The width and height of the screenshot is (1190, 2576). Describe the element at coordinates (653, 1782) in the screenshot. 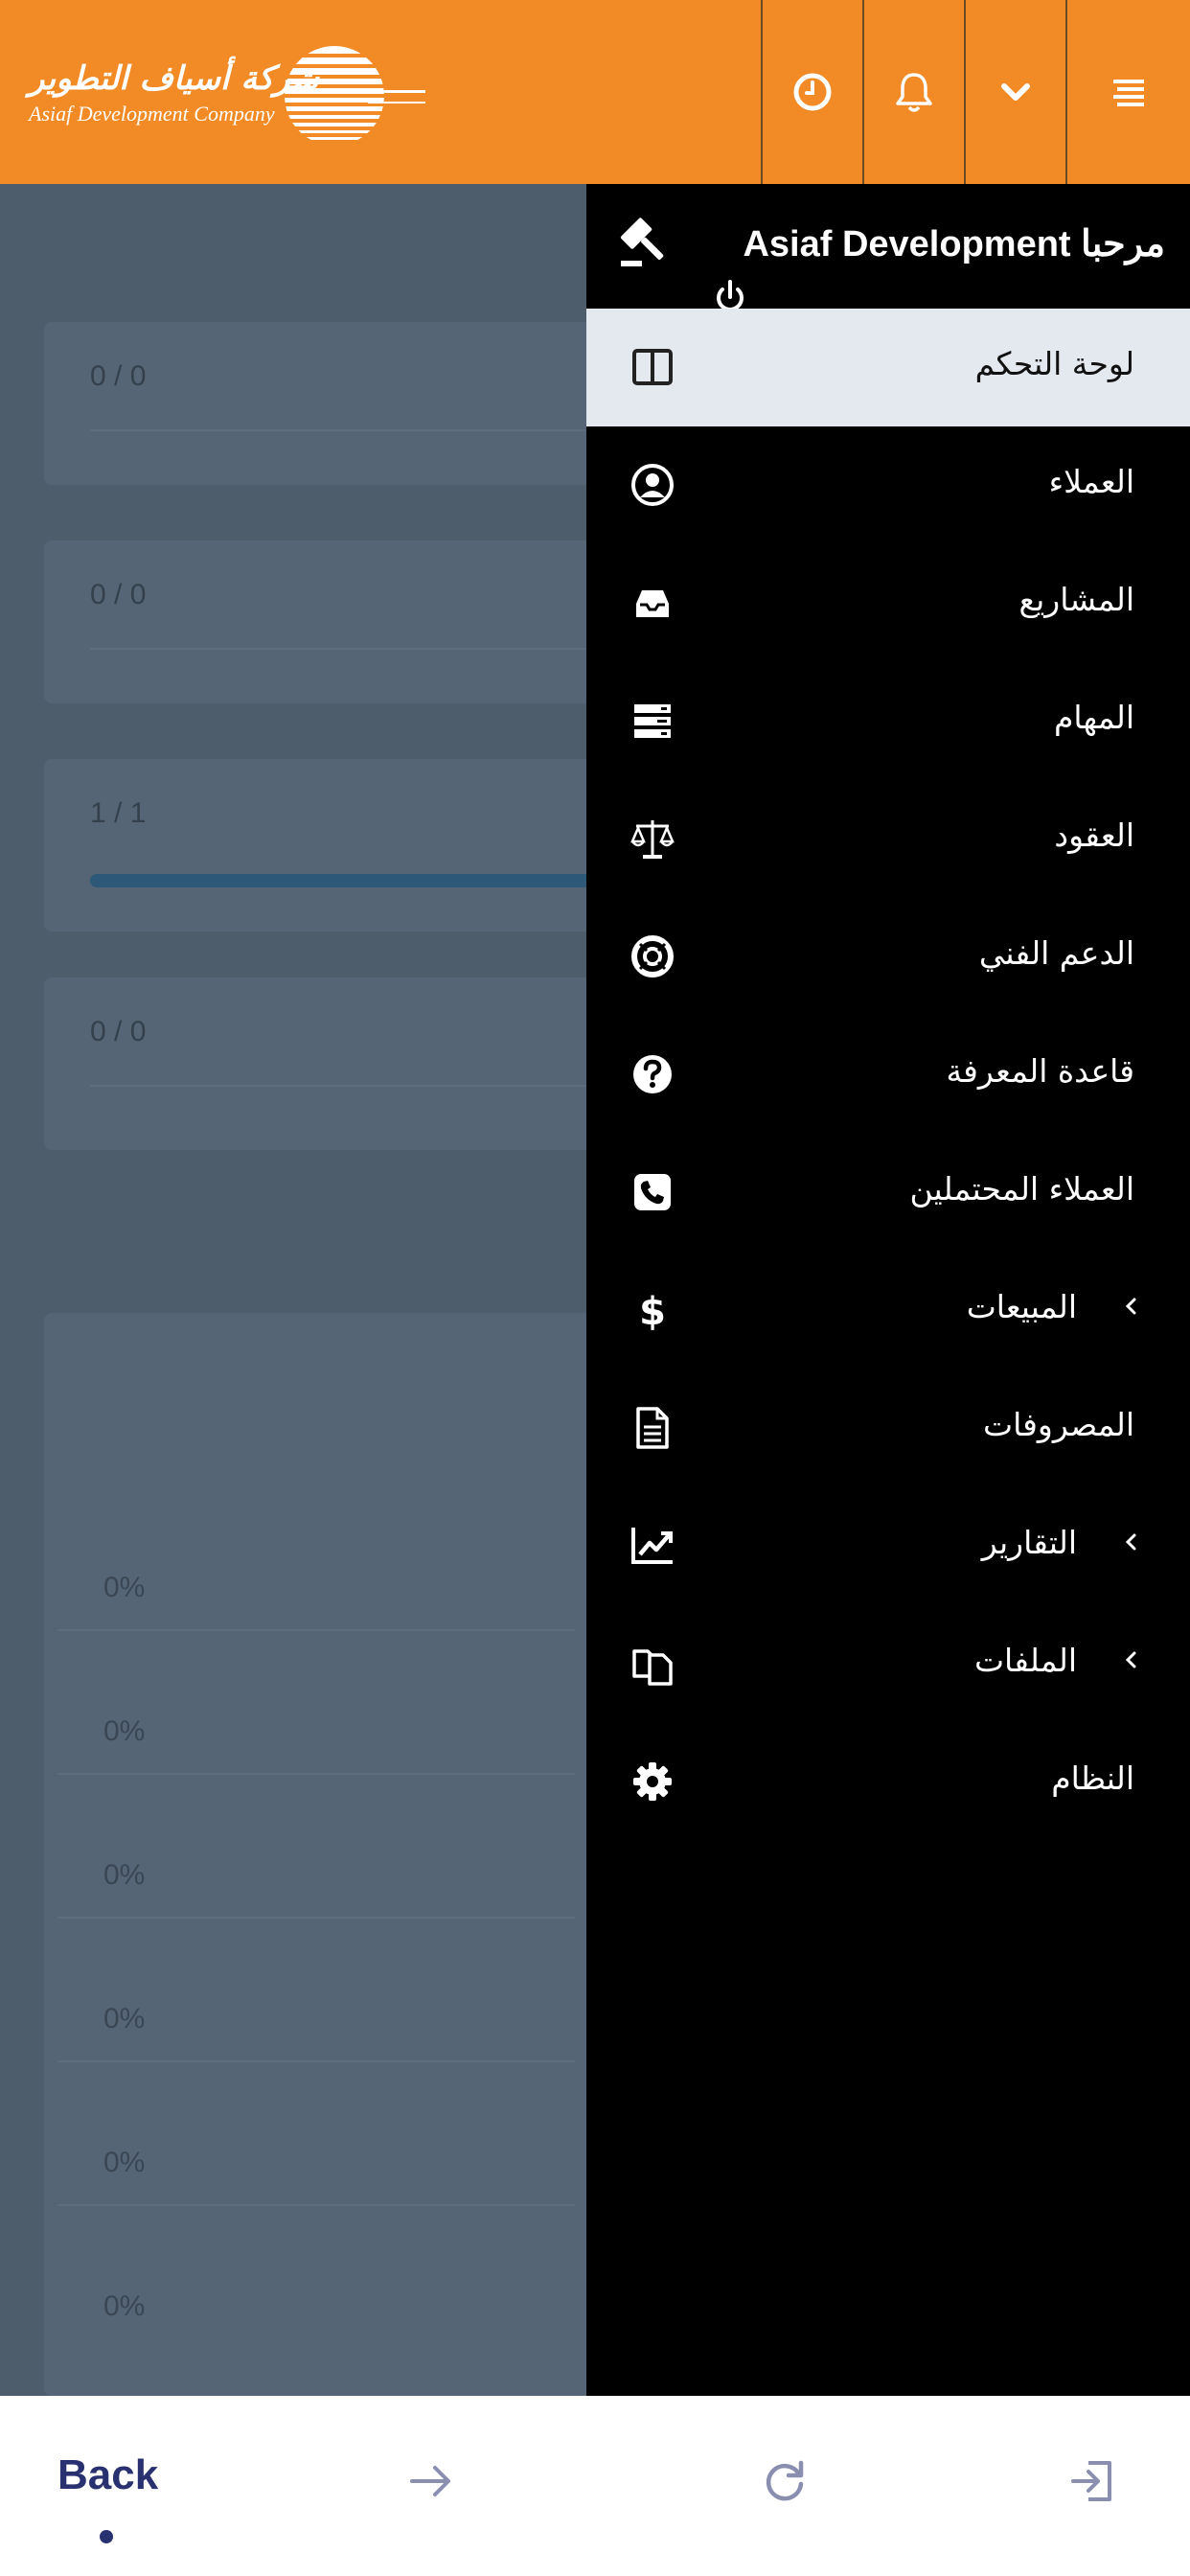

I see `gear-icon` at that location.